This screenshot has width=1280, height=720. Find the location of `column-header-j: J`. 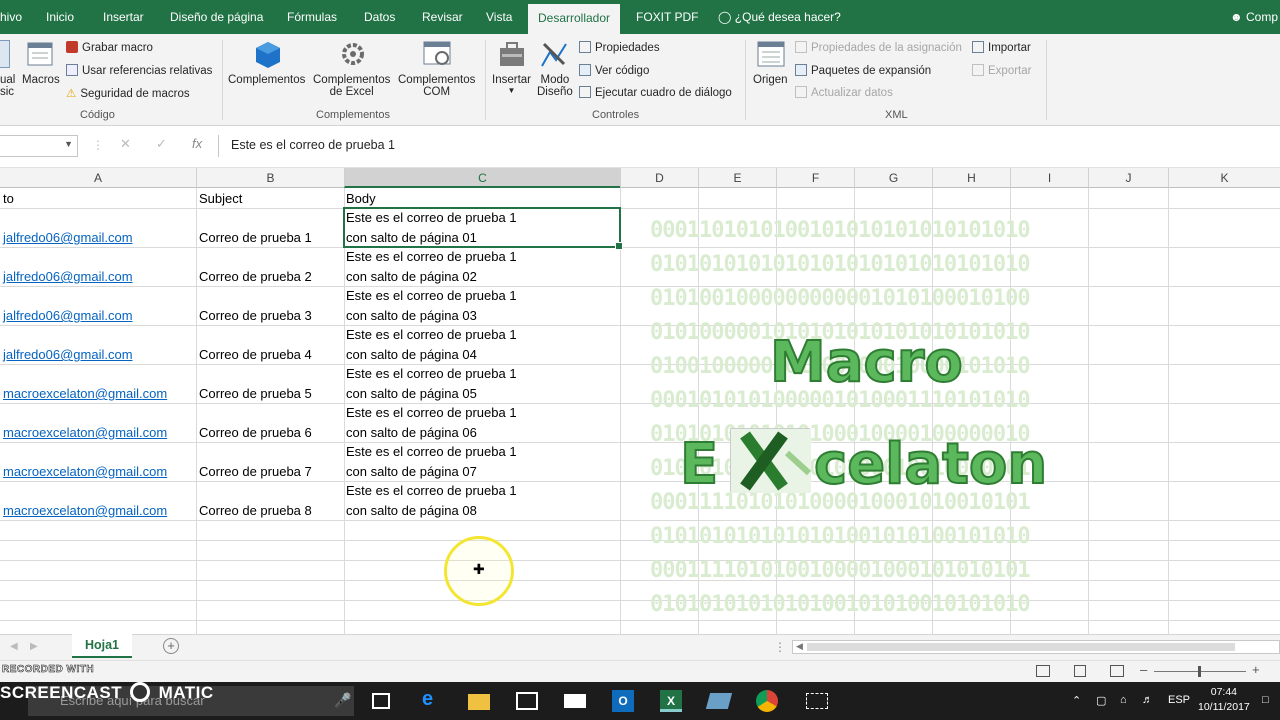

column-header-j: J is located at coordinates (1128, 178).